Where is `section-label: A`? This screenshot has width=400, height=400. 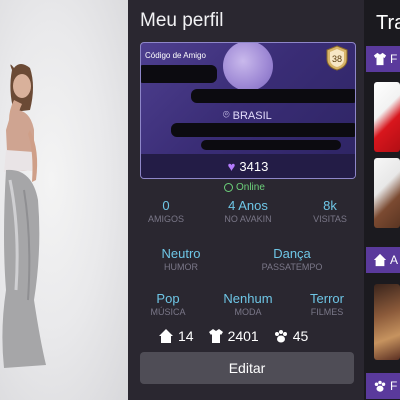
section-label: A is located at coordinates (394, 260).